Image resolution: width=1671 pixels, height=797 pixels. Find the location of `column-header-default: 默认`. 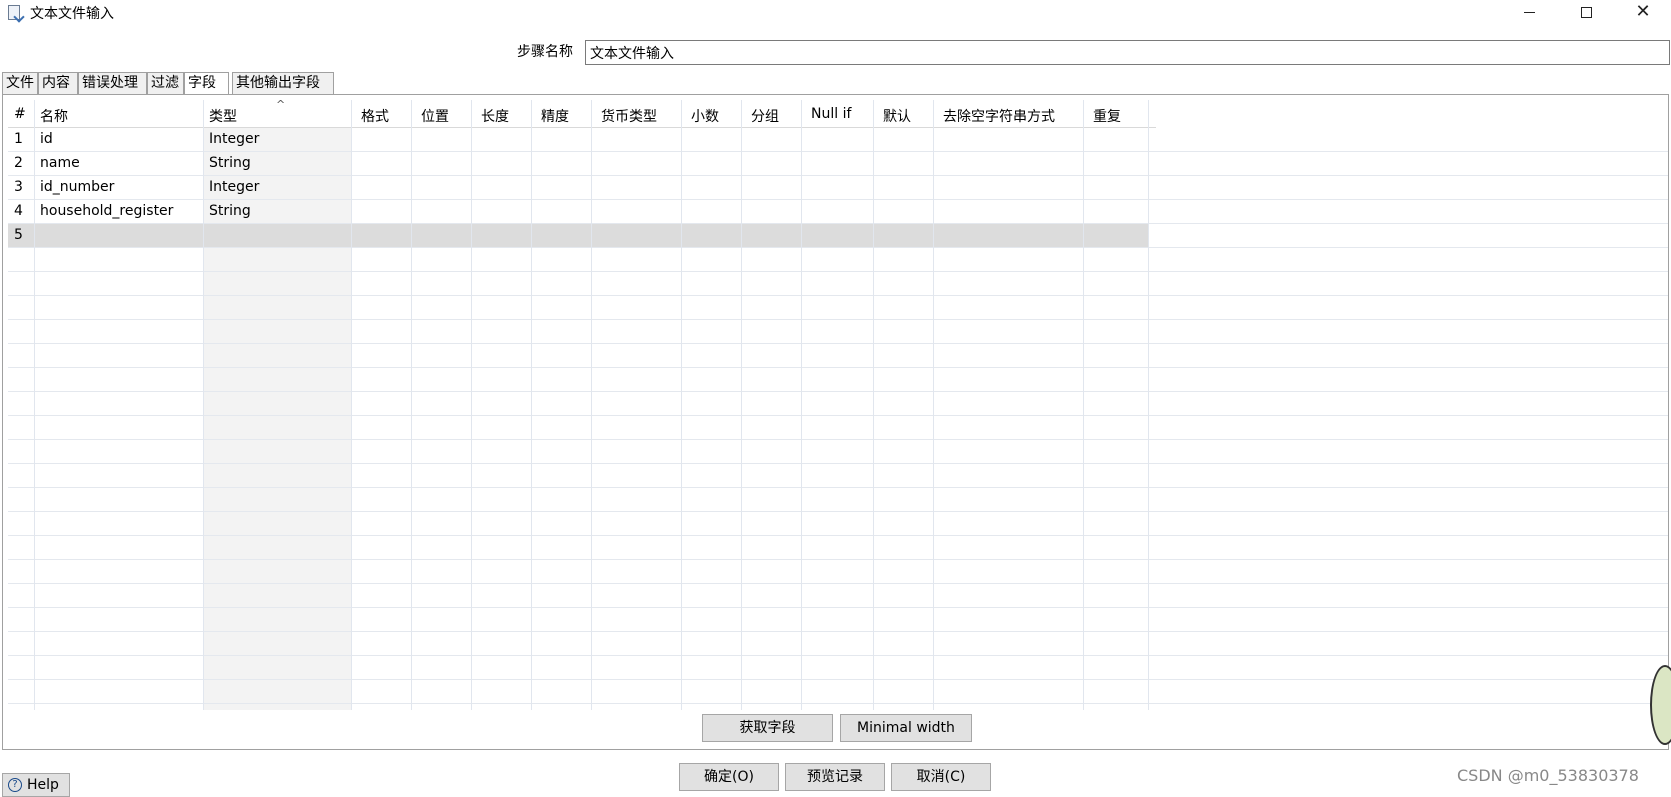

column-header-default: 默认 is located at coordinates (897, 116).